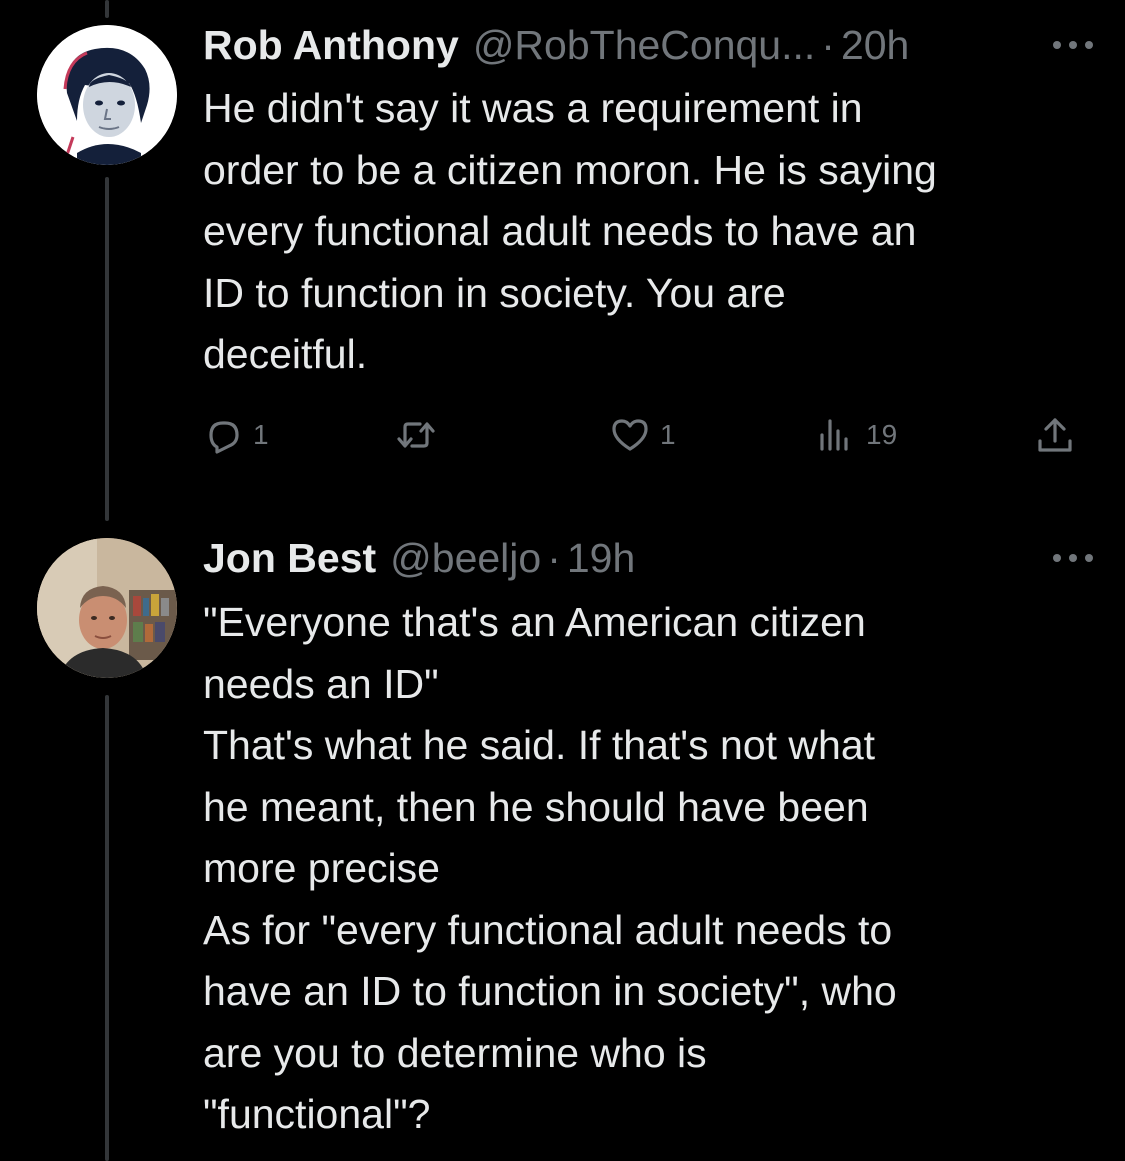 The image size is (1125, 1161). I want to click on text-line: That's what he said. If that's not what, so click(539, 745).